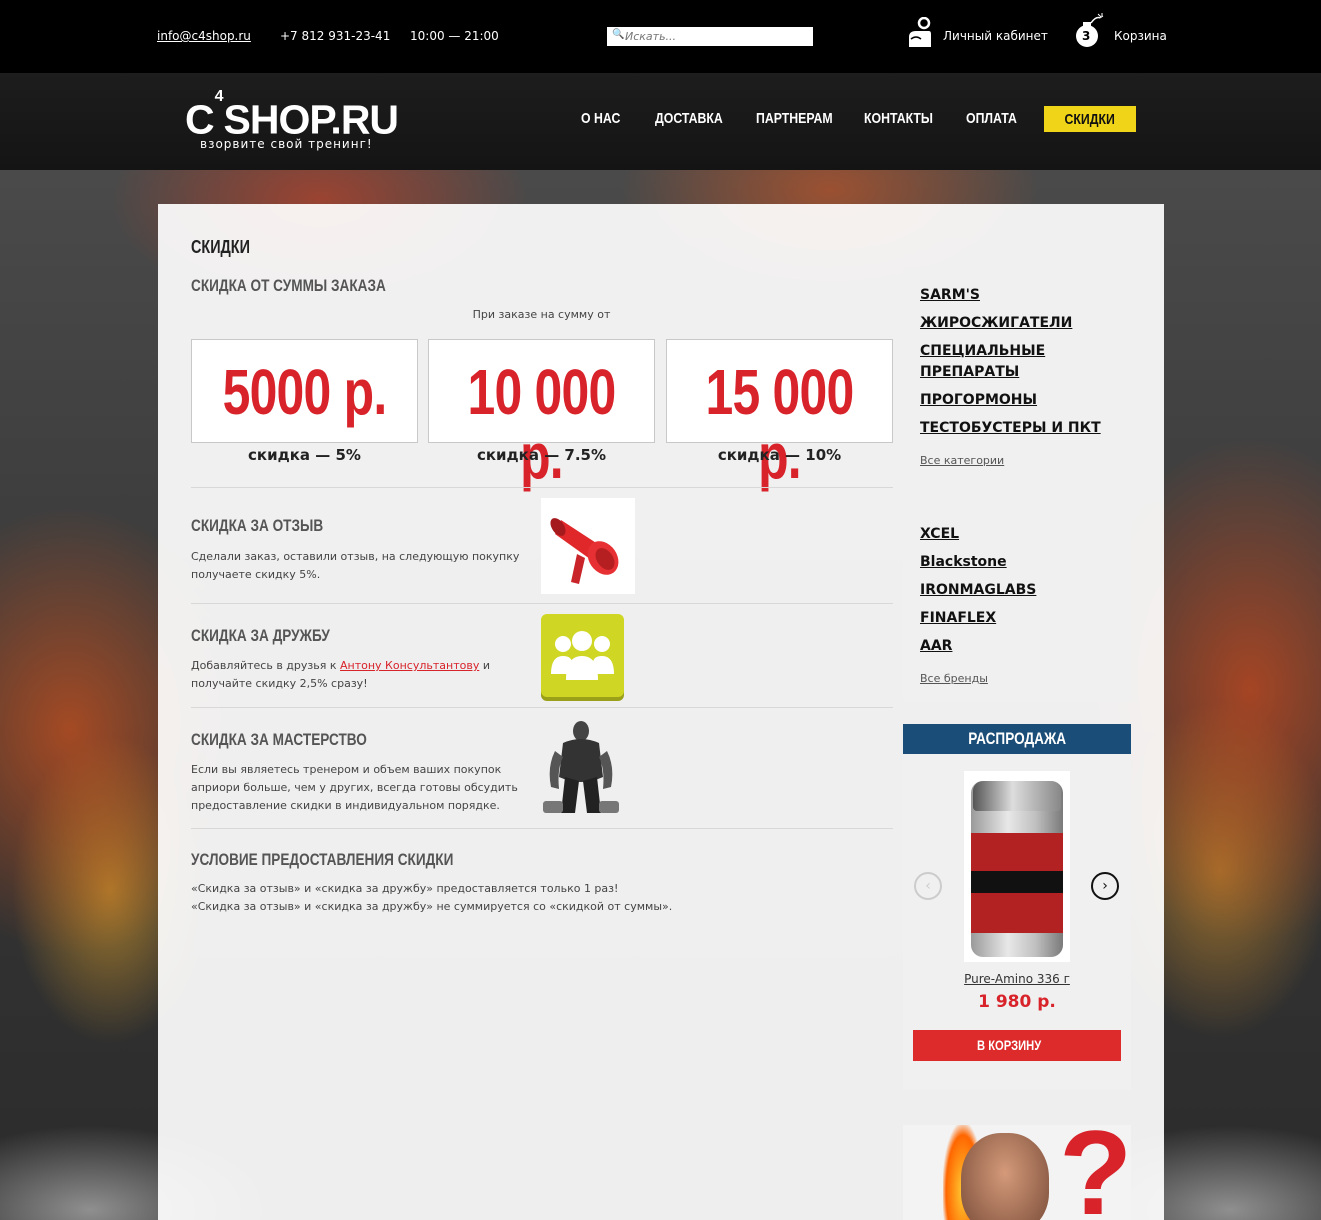  What do you see at coordinates (204, 36) in the screenshot?
I see `email-link: info@c4shop.ru` at bounding box center [204, 36].